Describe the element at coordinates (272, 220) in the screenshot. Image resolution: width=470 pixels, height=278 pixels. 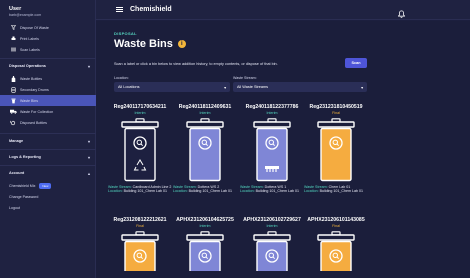
I see `bin-id: APHX231206102729627` at that location.